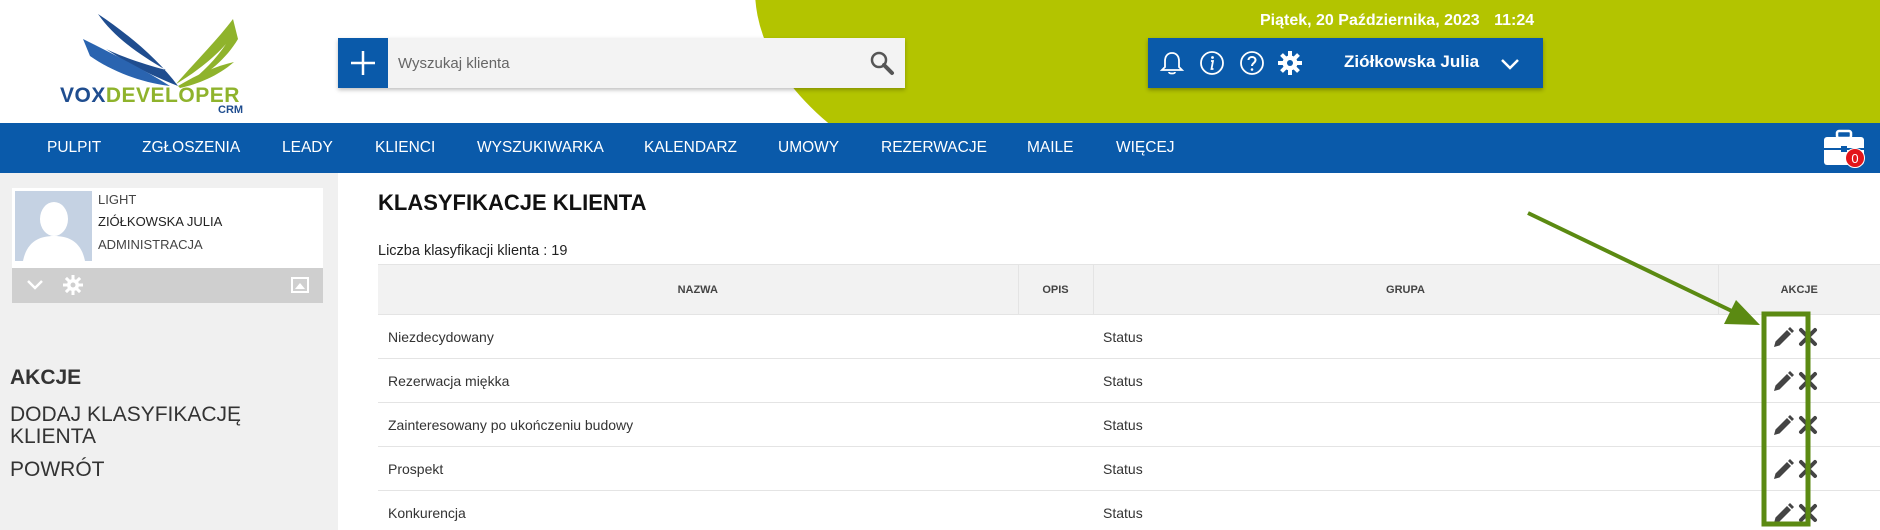 This screenshot has width=1880, height=530. I want to click on nav-item-leady: LEADY, so click(307, 148).